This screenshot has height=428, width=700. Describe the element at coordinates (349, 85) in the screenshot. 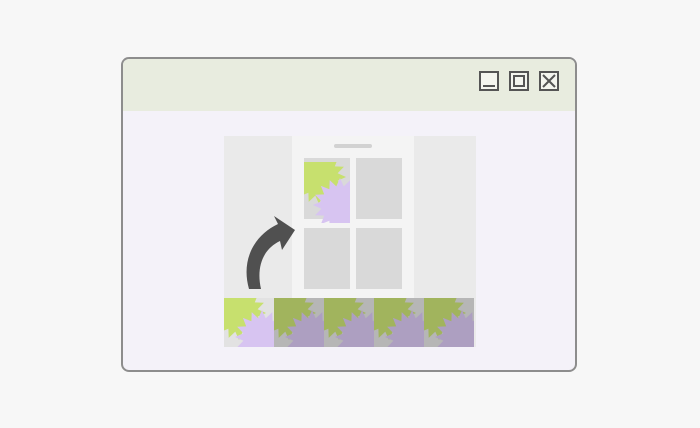

I see `title-bar` at that location.